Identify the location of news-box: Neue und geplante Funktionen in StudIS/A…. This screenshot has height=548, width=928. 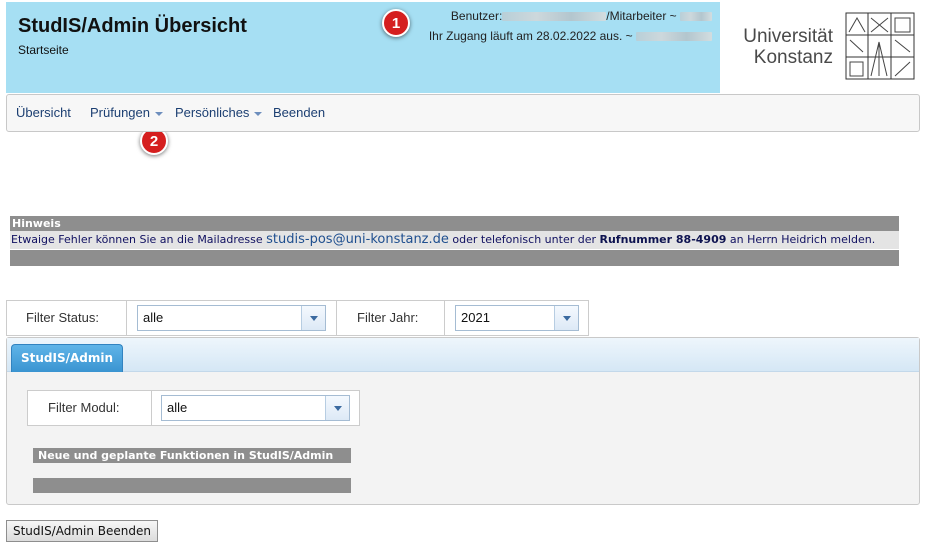
(192, 470).